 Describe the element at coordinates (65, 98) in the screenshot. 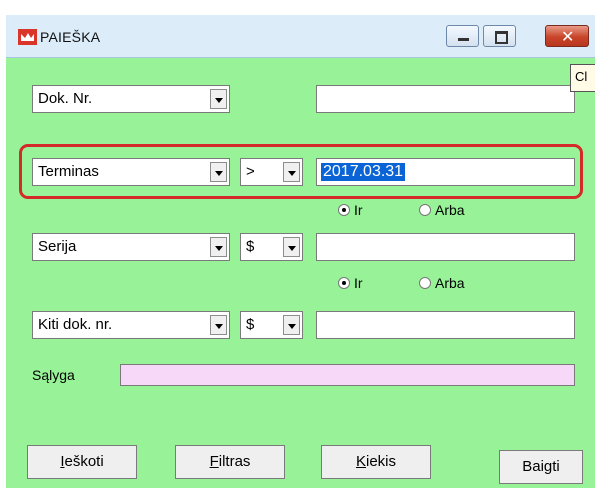

I see `field-select-value: Dok. Nr.` at that location.